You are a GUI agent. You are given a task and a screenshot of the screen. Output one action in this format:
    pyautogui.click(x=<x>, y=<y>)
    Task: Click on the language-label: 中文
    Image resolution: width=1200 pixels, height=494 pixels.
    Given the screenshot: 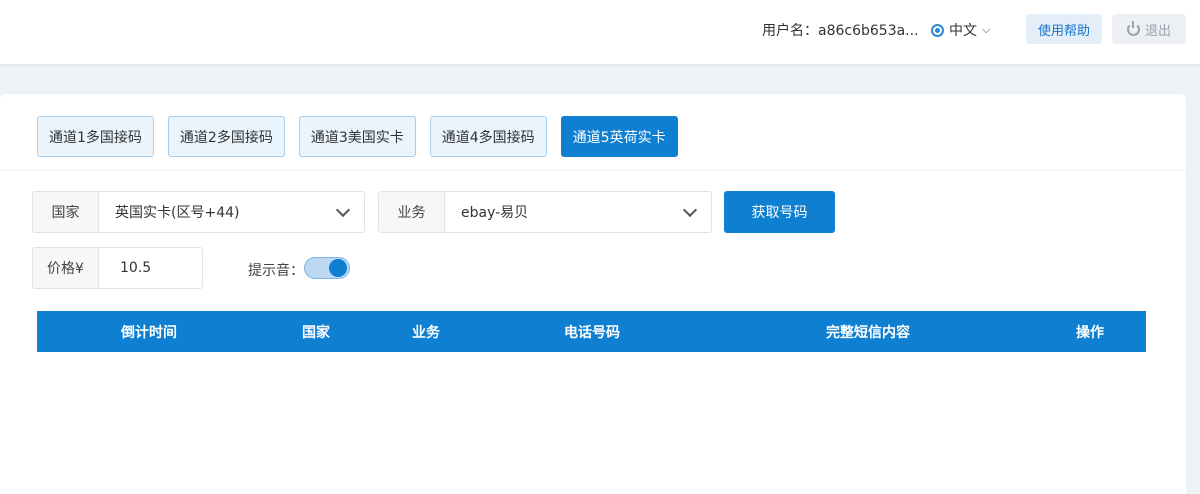 What is the action you would take?
    pyautogui.click(x=963, y=31)
    